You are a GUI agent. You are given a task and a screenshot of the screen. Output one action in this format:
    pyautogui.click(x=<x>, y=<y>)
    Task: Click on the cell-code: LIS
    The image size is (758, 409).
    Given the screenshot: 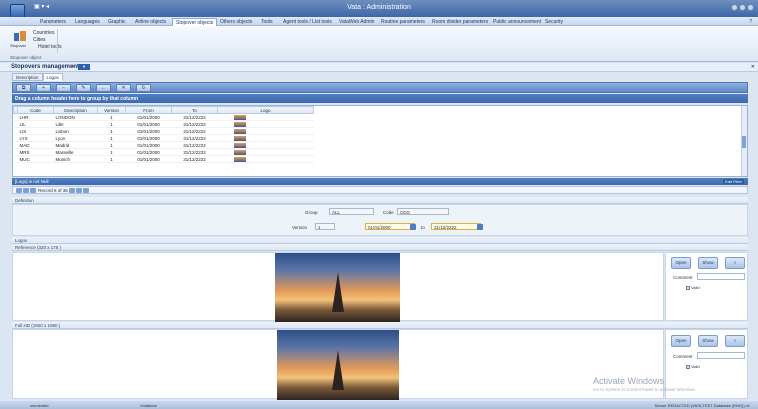 What is the action you would take?
    pyautogui.click(x=35, y=131)
    